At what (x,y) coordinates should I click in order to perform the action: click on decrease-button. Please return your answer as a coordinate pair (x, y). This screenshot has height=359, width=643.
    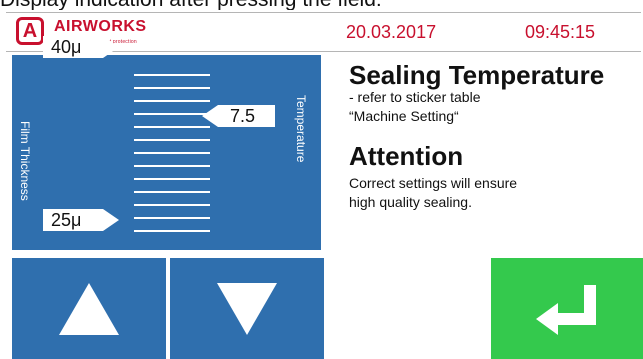
    Looking at the image, I should click on (247, 308).